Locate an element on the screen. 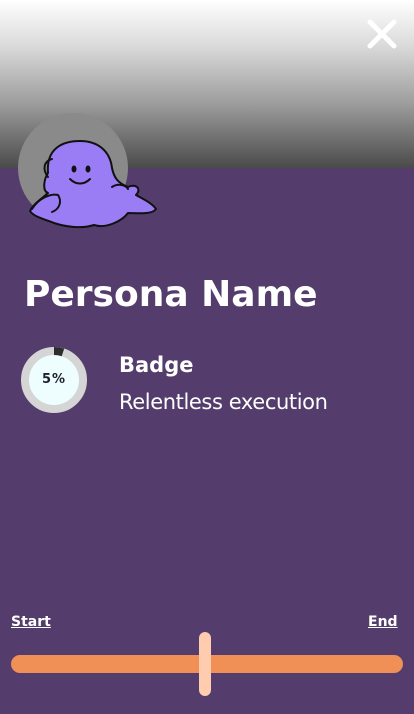 Image resolution: width=414 pixels, height=714 pixels. avatar is located at coordinates (88, 175).